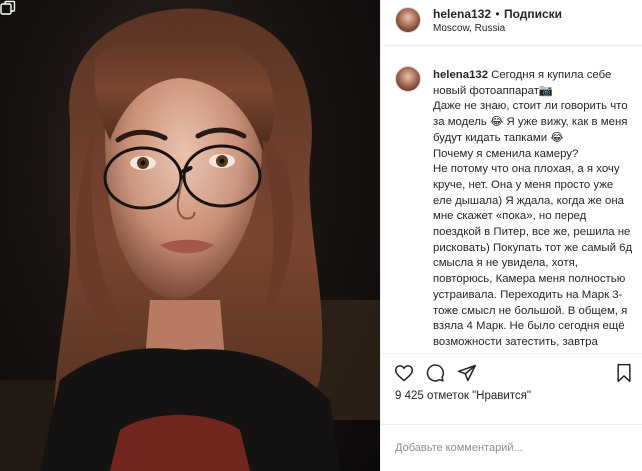  I want to click on following-button: Подписки, so click(533, 14).